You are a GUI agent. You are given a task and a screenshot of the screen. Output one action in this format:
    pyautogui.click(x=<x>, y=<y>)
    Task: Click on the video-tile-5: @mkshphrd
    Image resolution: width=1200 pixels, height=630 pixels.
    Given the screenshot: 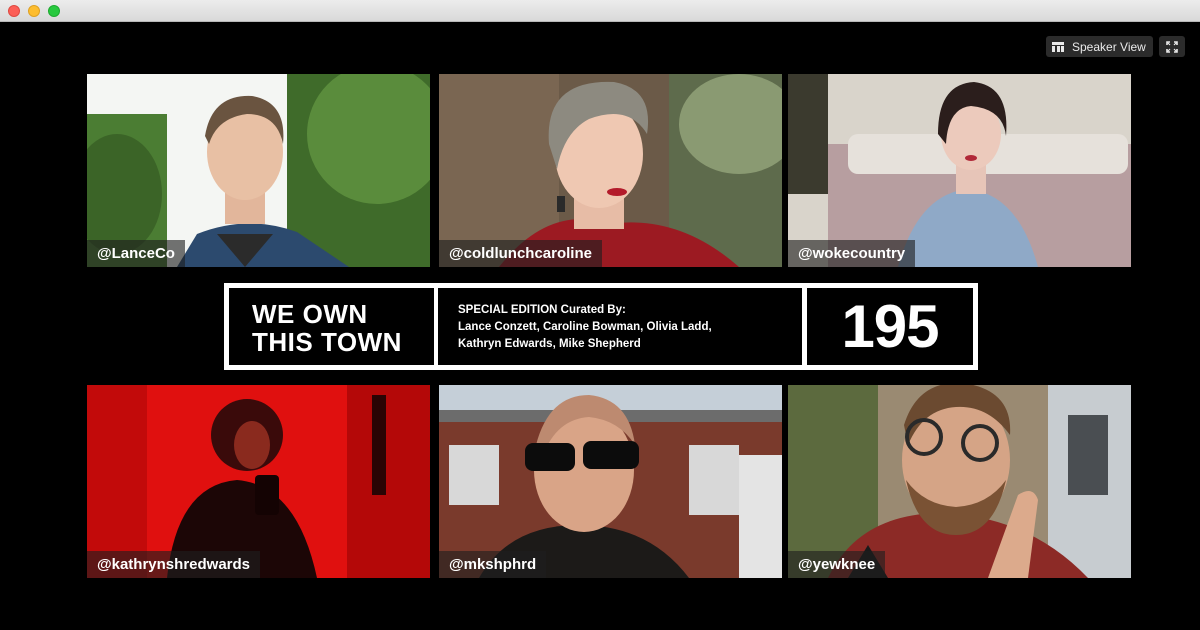 What is the action you would take?
    pyautogui.click(x=610, y=481)
    